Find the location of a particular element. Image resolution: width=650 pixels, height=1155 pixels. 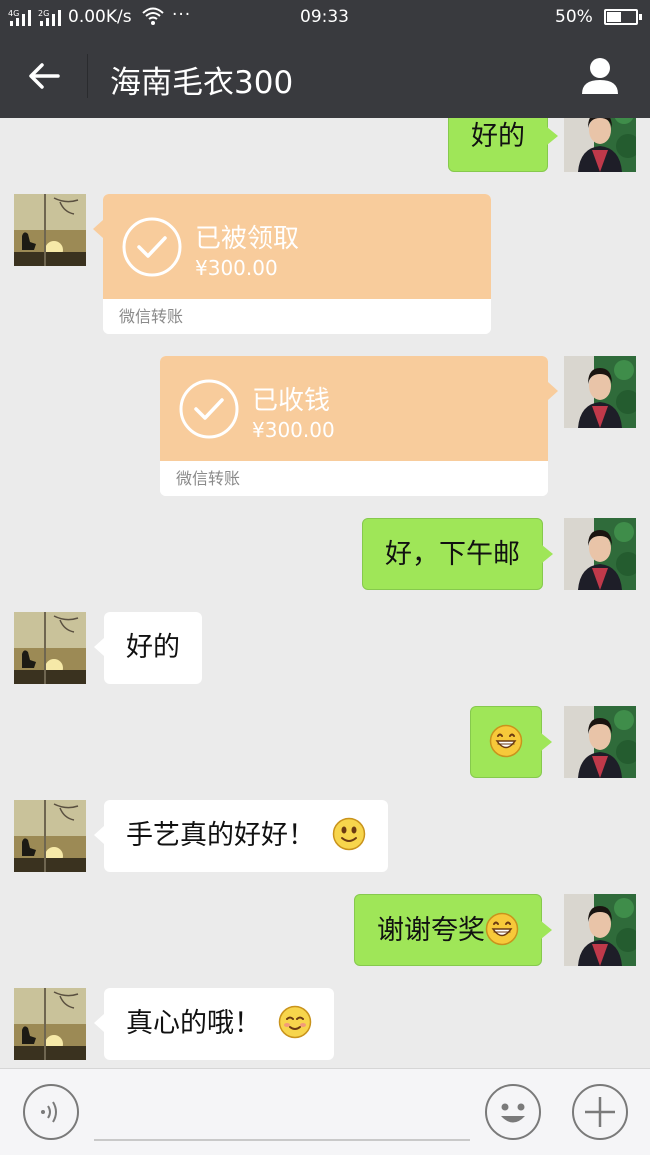

message-text: 好，下午邮 is located at coordinates (452, 554).